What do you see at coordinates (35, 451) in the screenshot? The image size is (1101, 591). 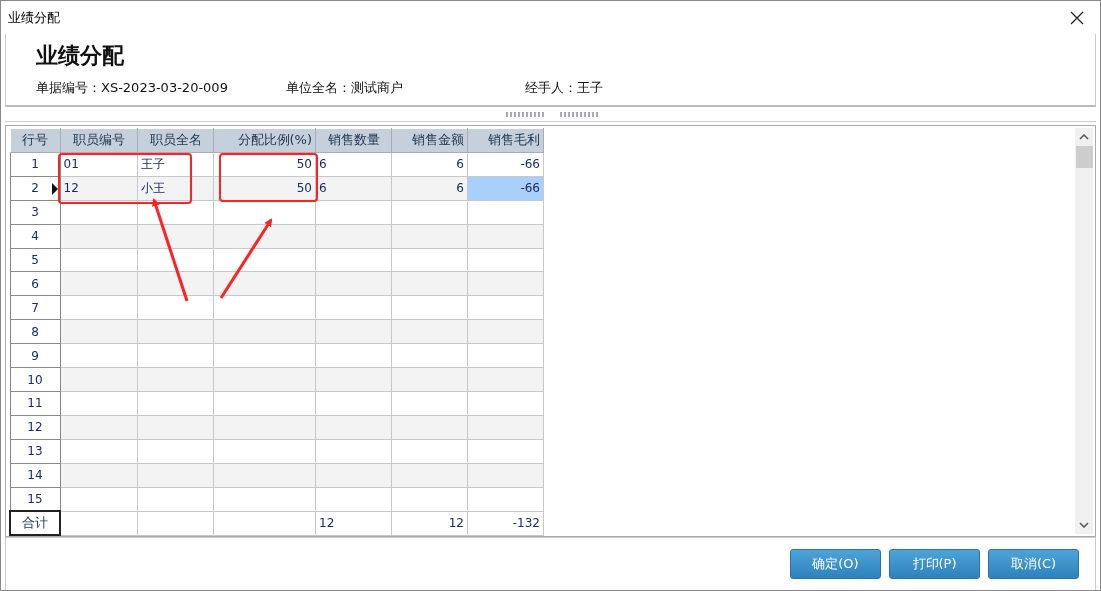 I see `row-header: 13` at bounding box center [35, 451].